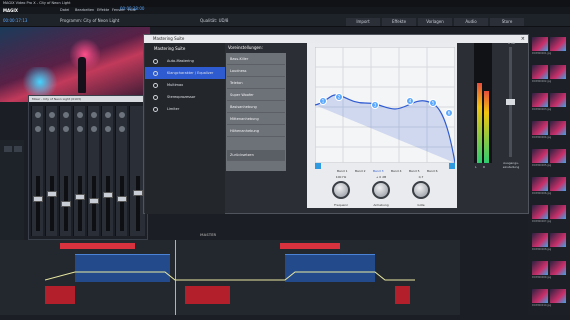 This screenshot has height=320, width=570. I want to click on redo-icon, so click(18, 149).